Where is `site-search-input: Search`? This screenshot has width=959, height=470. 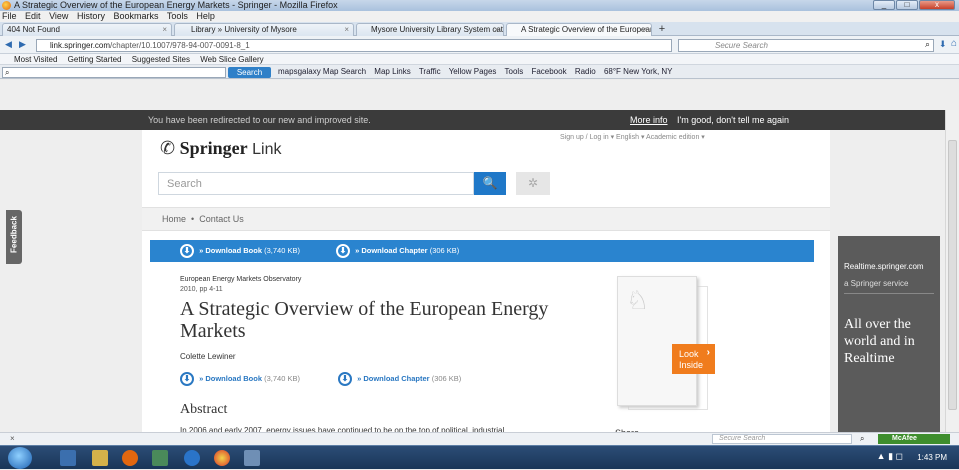 site-search-input: Search is located at coordinates (316, 183).